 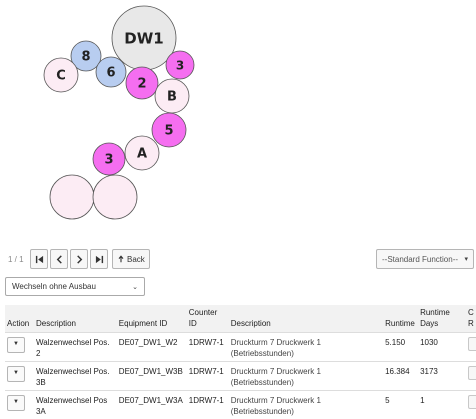 I want to click on standard-function-label: --Standard Function--, so click(x=420, y=259).